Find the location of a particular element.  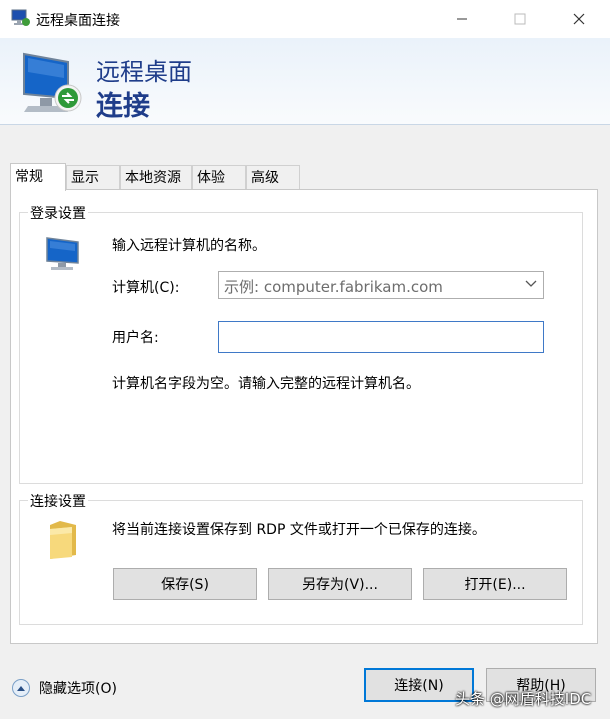

username-input is located at coordinates (381, 337).